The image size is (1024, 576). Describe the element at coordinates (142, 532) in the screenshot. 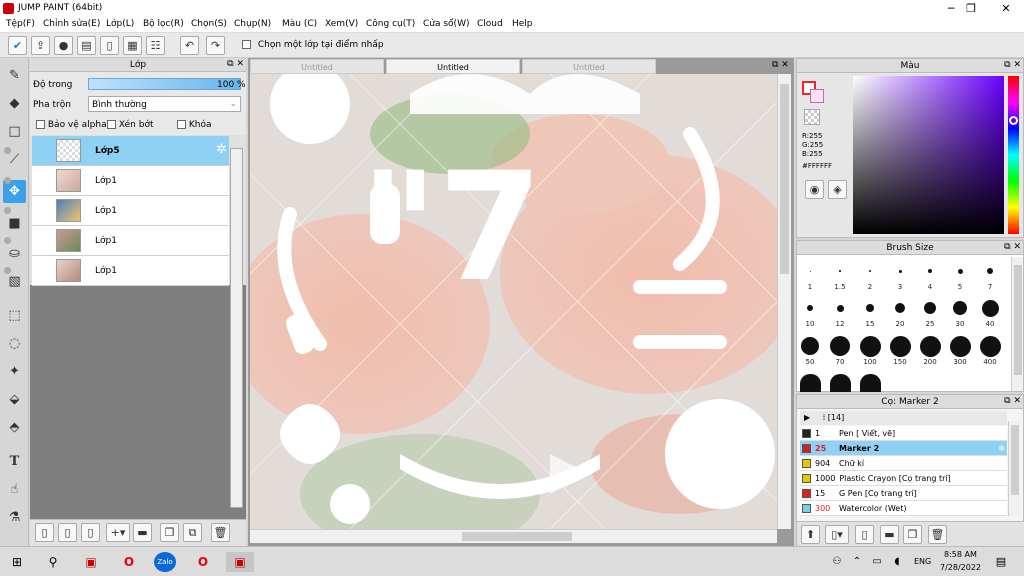

I see `folder-icon: ▬` at that location.